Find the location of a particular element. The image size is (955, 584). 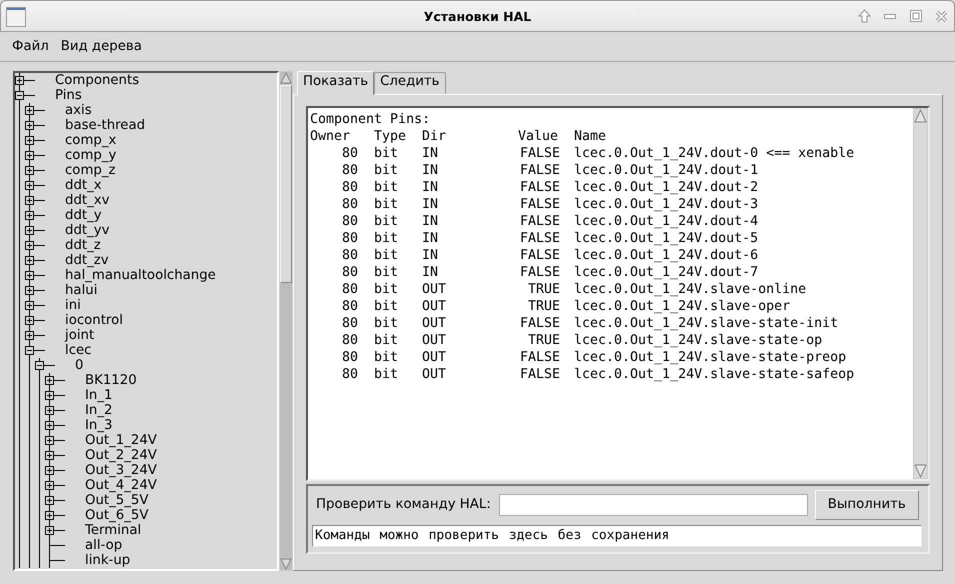

tree-item: comp_z is located at coordinates (80, 170).